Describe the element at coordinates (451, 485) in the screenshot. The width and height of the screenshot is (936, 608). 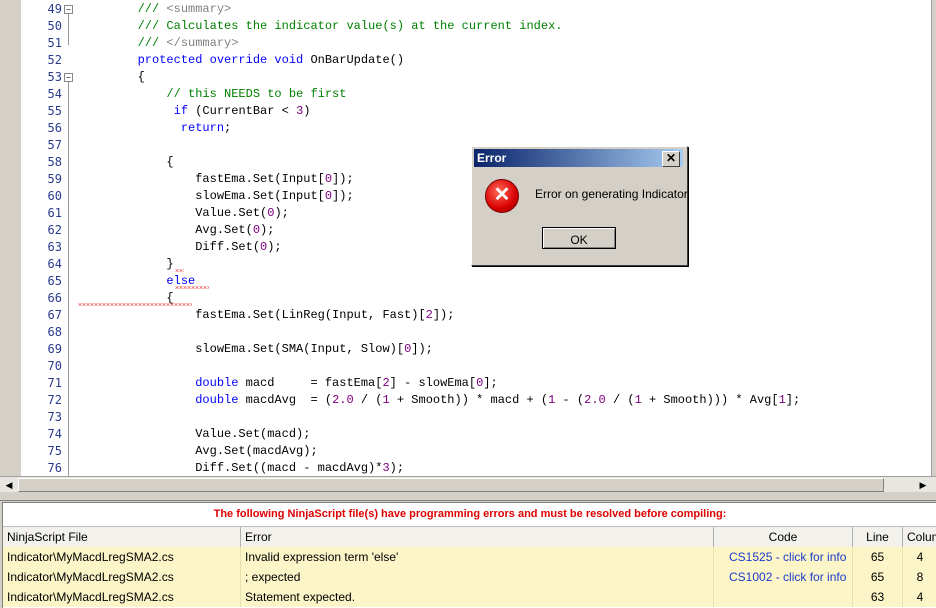
I see `scrollbar-thumb` at that location.